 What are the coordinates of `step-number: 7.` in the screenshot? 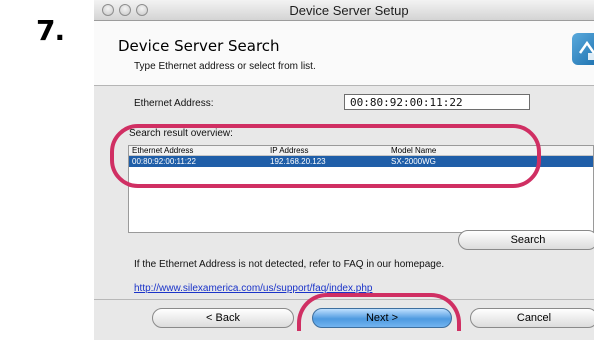 It's located at (50, 30).